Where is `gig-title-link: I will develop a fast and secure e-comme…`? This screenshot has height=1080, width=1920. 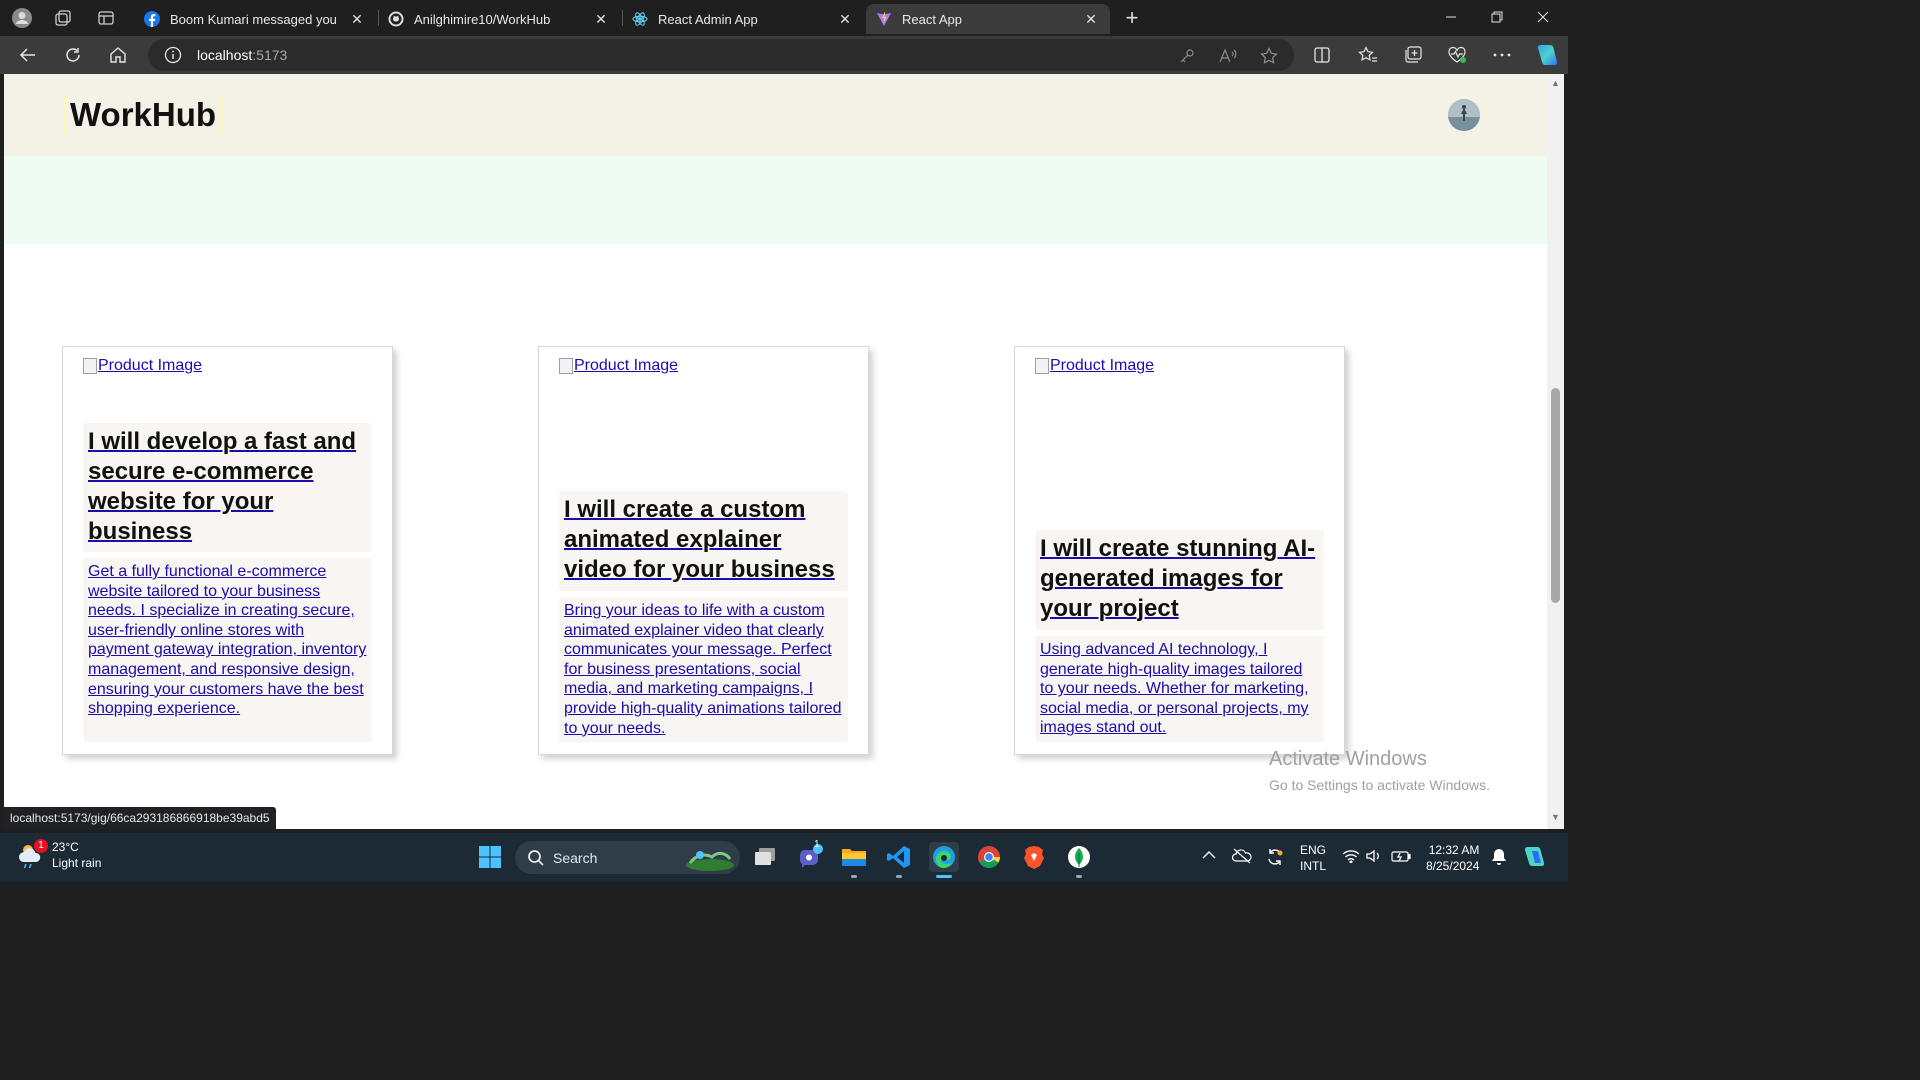 gig-title-link: I will develop a fast and secure e-comme… is located at coordinates (222, 486).